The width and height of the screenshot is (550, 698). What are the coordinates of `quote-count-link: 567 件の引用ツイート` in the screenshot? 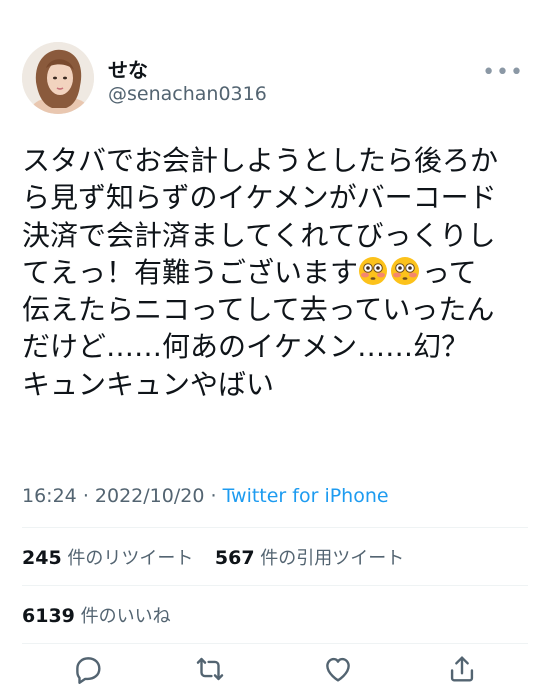 It's located at (309, 558).